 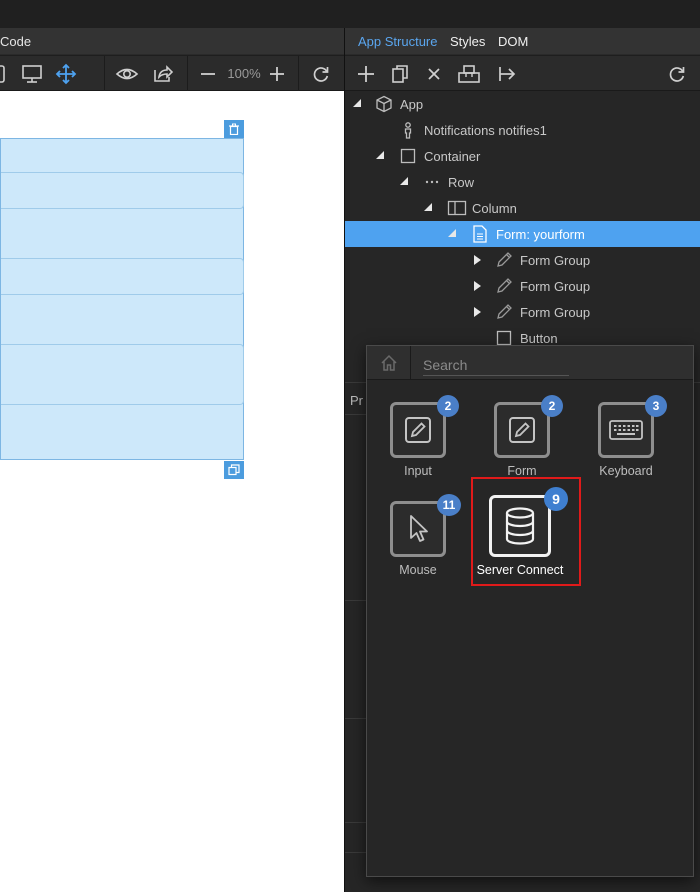 What do you see at coordinates (122, 299) in the screenshot?
I see `selected-form` at bounding box center [122, 299].